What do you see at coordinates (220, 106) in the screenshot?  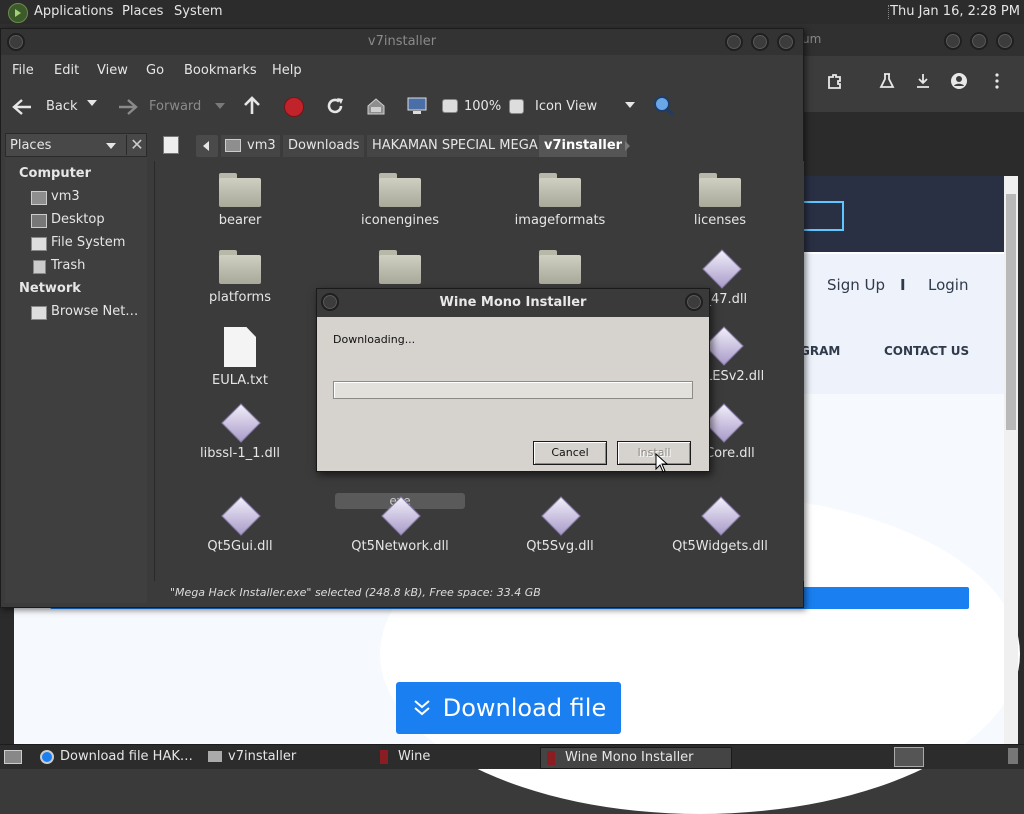 I see `forward-history-dropdown` at bounding box center [220, 106].